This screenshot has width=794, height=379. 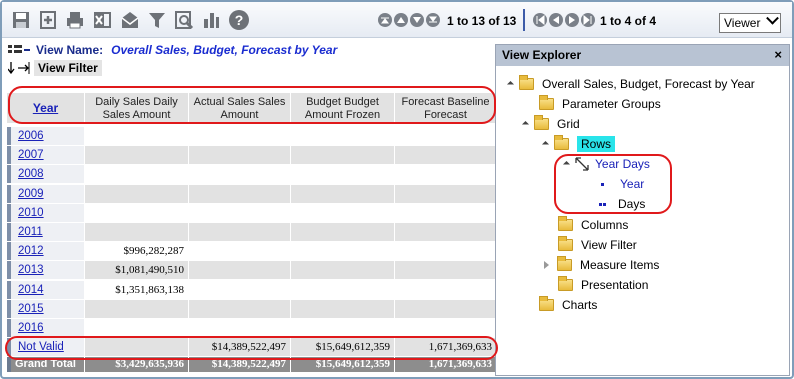 I want to click on tree-label: Measure Items, so click(x=620, y=265).